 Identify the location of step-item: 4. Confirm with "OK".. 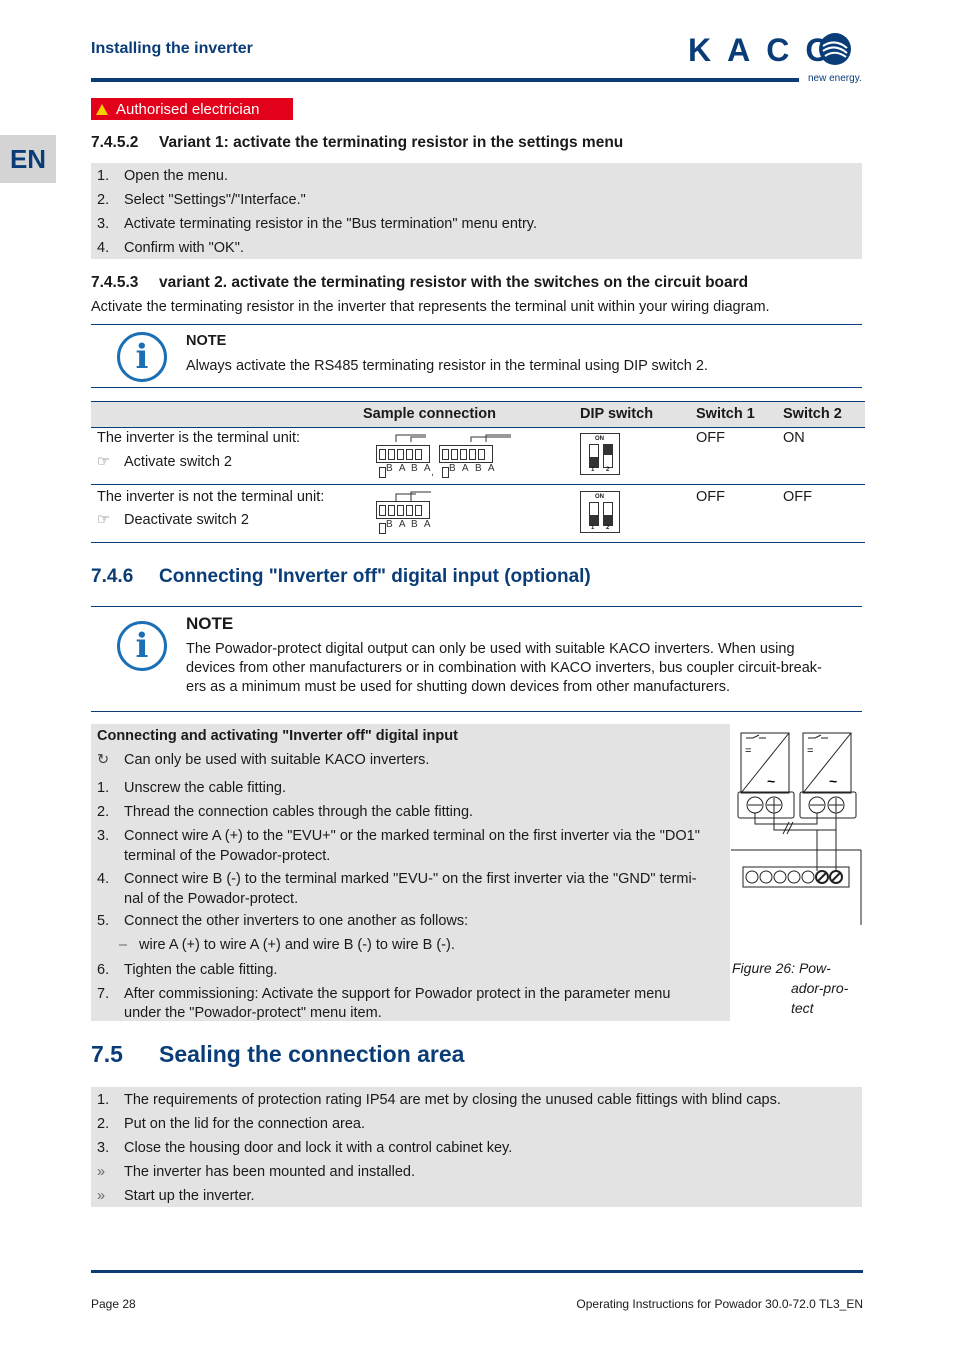
(476, 248).